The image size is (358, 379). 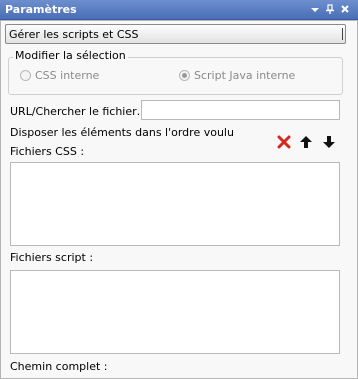 I want to click on css-files-label: Fichiers CSS :, so click(x=47, y=151).